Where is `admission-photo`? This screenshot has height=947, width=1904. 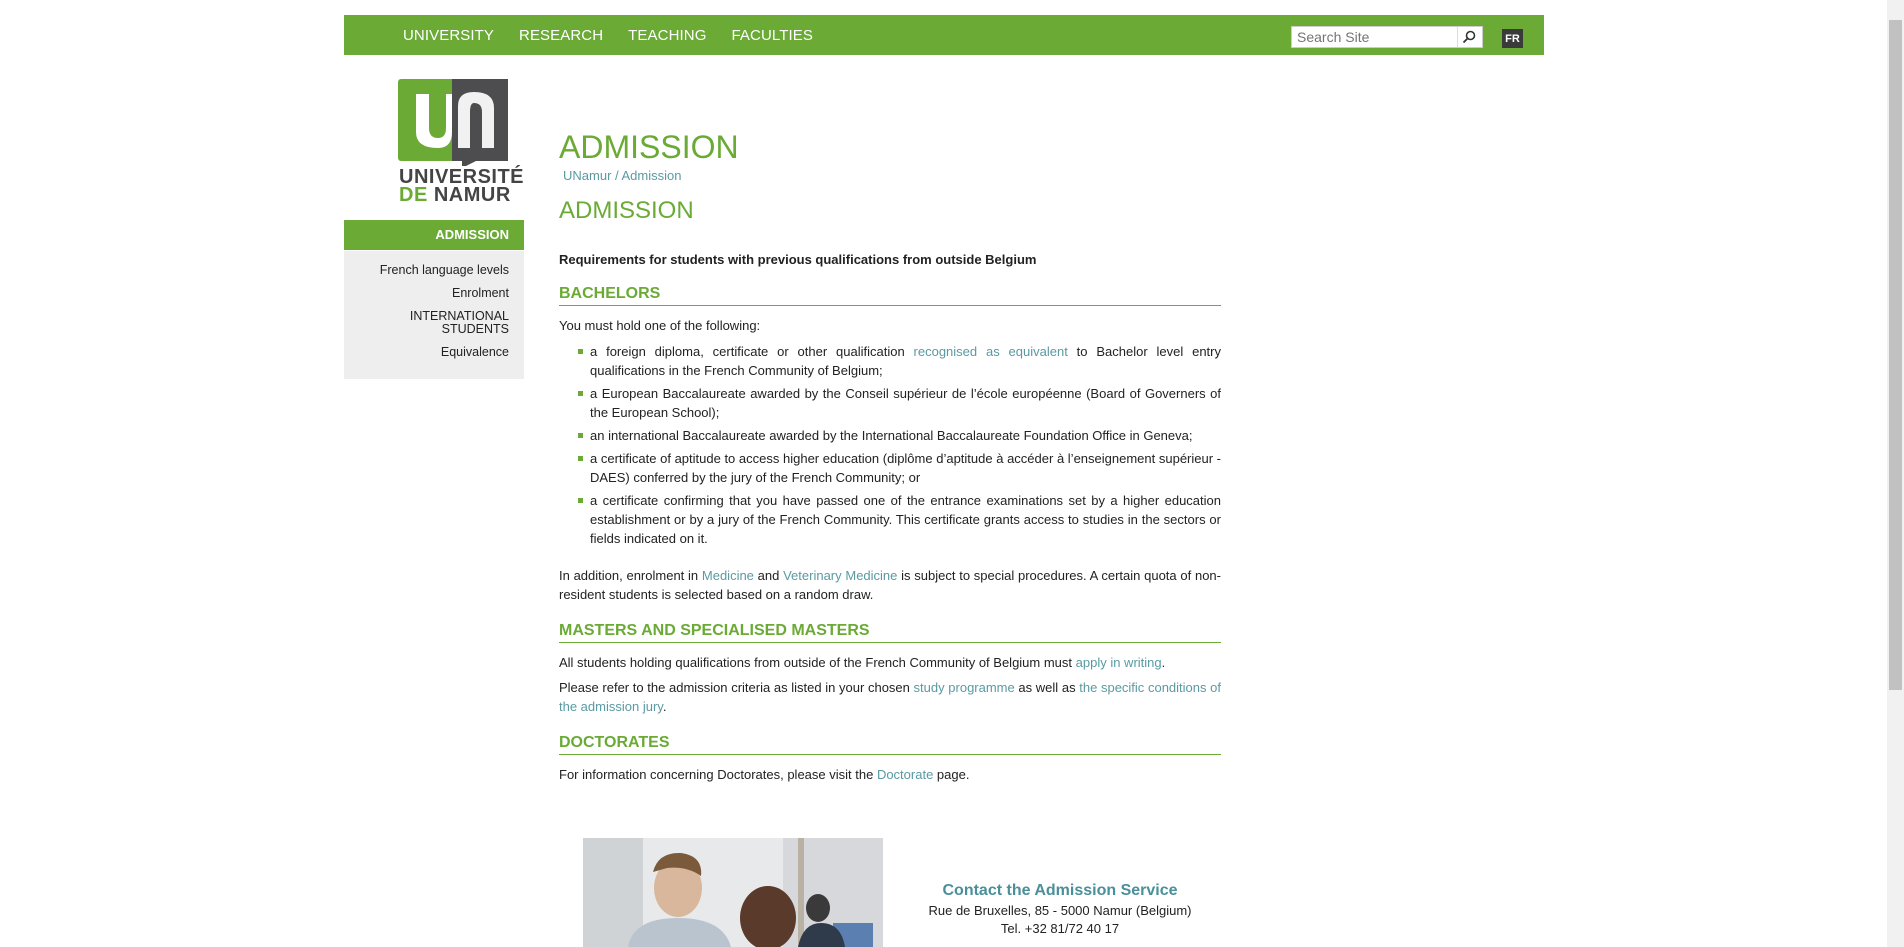 admission-photo is located at coordinates (733, 892).